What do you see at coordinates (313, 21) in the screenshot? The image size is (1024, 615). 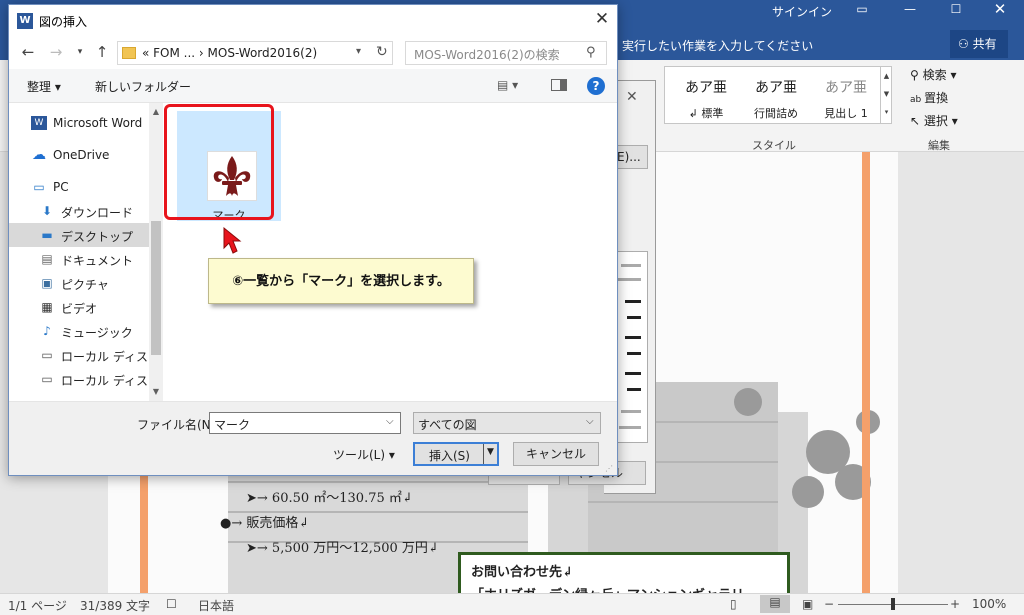 I see `dialog-title-bar: W 図の挿入 ✕` at bounding box center [313, 21].